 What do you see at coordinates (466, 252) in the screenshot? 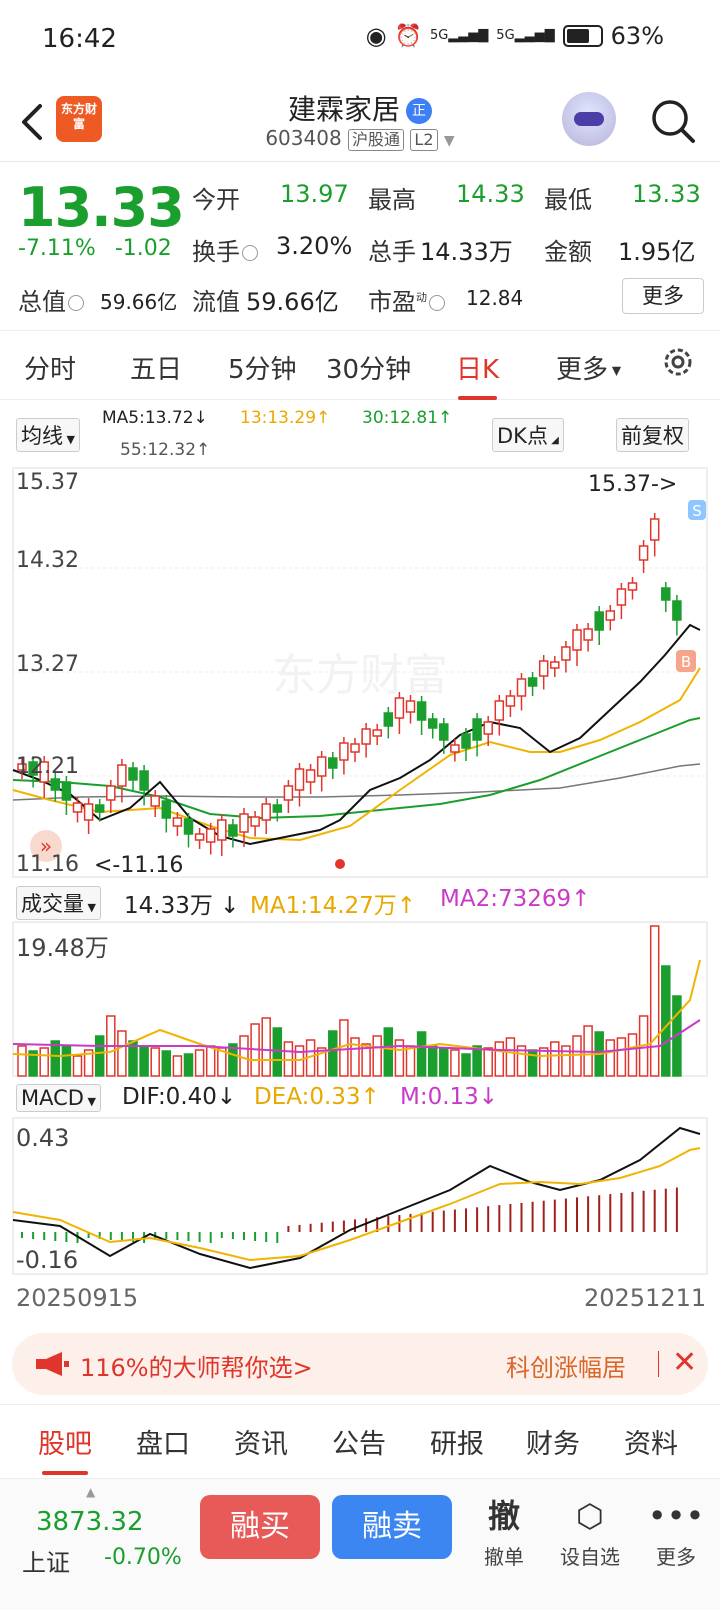
I see `volume-value: 14.33万` at bounding box center [466, 252].